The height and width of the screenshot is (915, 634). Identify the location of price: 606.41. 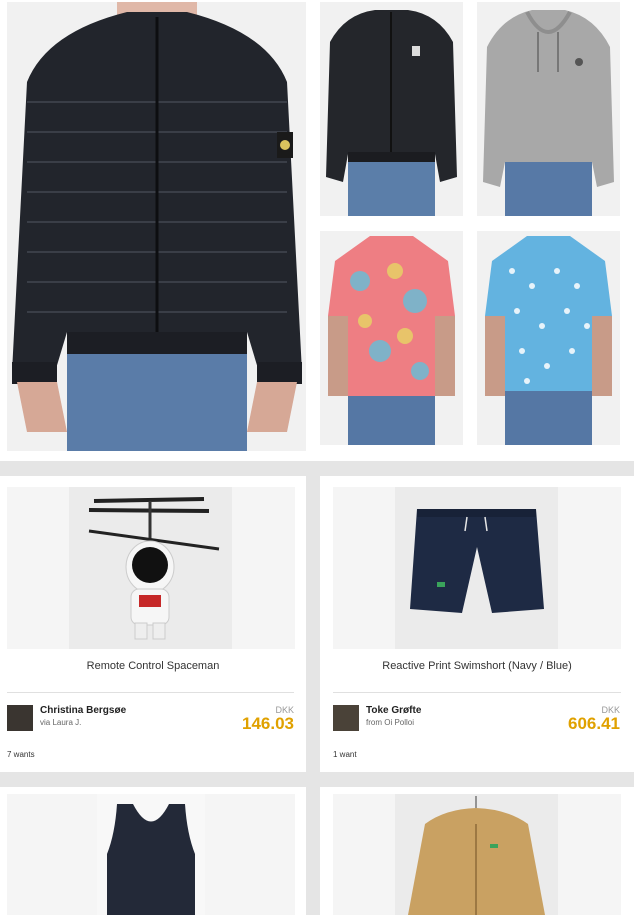
(594, 723).